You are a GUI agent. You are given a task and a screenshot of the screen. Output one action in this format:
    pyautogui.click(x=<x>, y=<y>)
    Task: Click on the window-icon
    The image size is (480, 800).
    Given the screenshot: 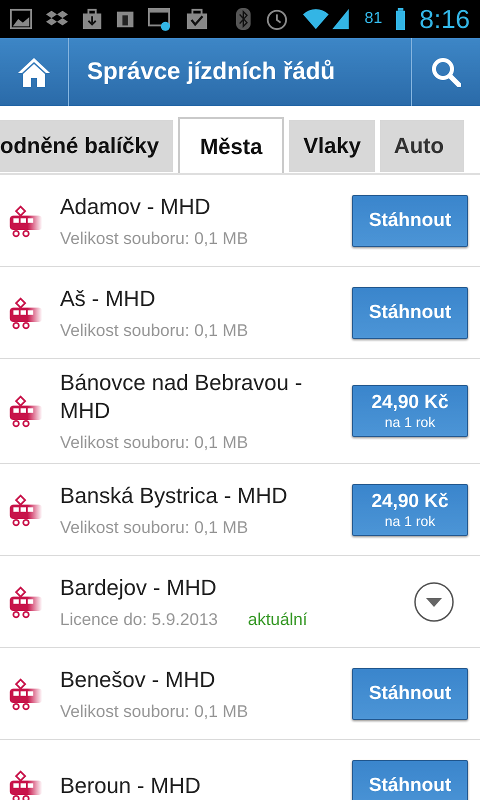 What is the action you would take?
    pyautogui.click(x=160, y=19)
    